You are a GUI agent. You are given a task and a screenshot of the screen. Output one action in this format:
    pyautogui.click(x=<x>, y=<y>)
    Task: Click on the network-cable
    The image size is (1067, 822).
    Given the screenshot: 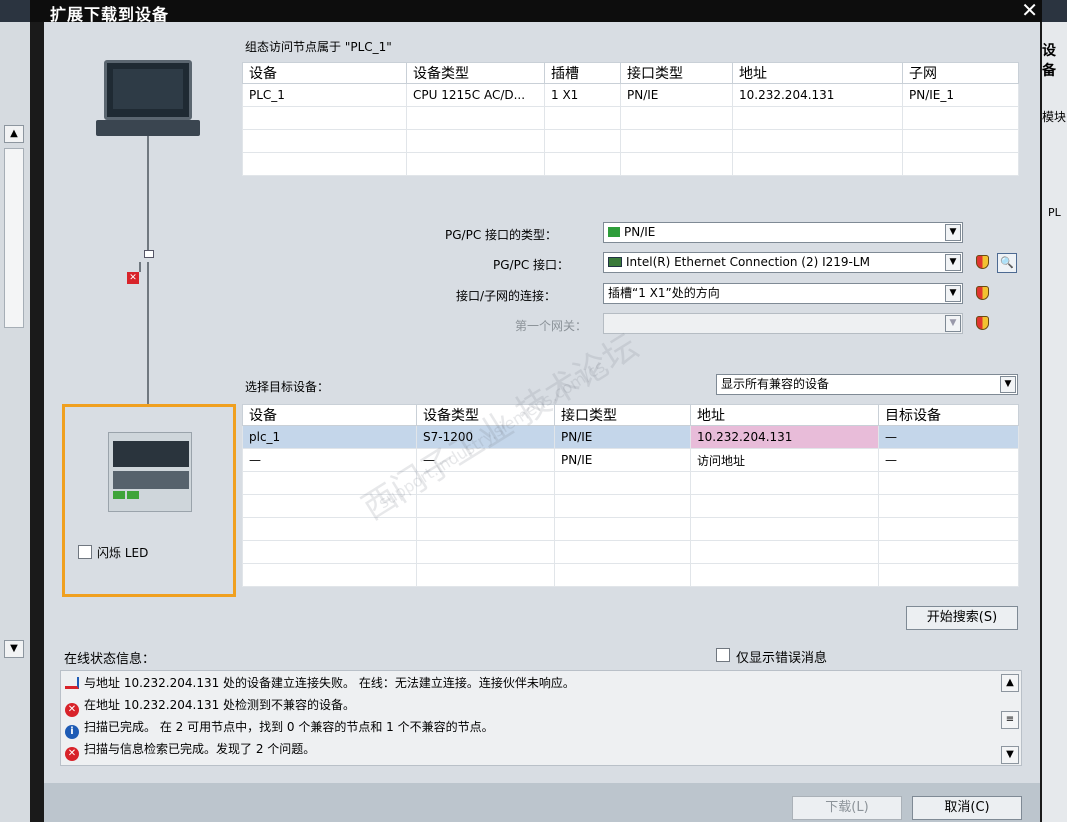 What is the action you would take?
    pyautogui.click(x=148, y=196)
    